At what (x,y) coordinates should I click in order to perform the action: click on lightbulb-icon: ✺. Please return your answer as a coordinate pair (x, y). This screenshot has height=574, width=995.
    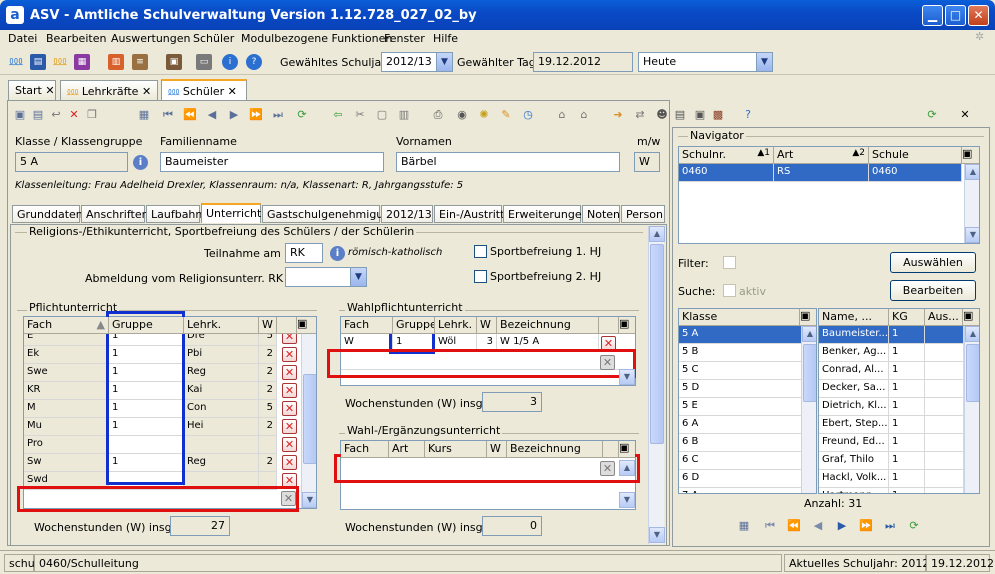
    Looking at the image, I should click on (484, 115).